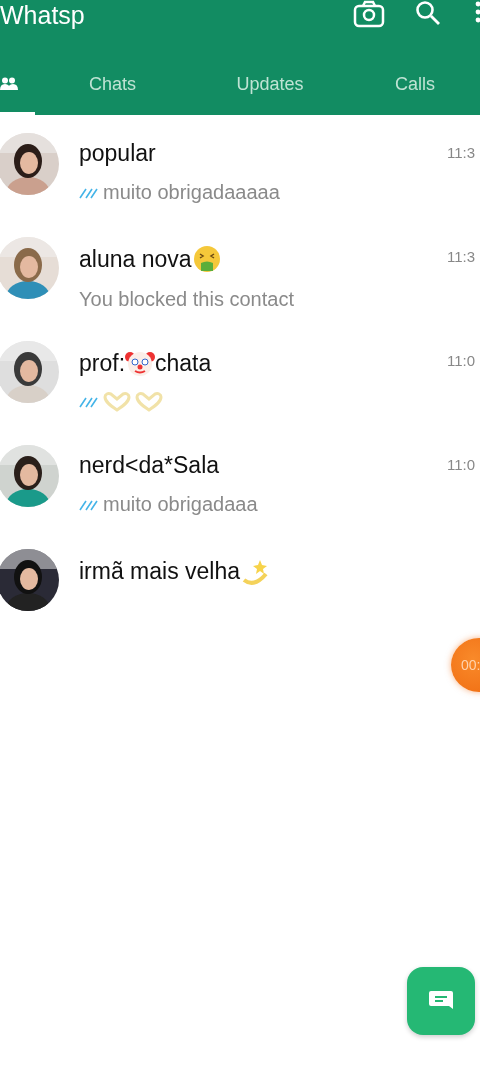 The height and width of the screenshot is (1066, 480). Describe the element at coordinates (270, 85) in the screenshot. I see `tab: Updates` at that location.